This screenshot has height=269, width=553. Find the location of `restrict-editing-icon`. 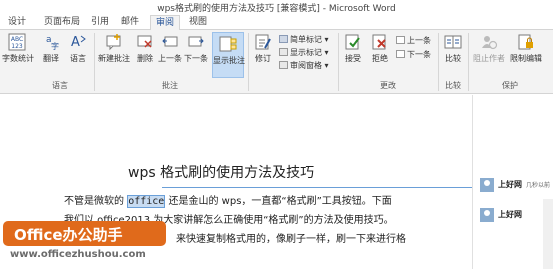

restrict-editing-icon is located at coordinates (525, 42).